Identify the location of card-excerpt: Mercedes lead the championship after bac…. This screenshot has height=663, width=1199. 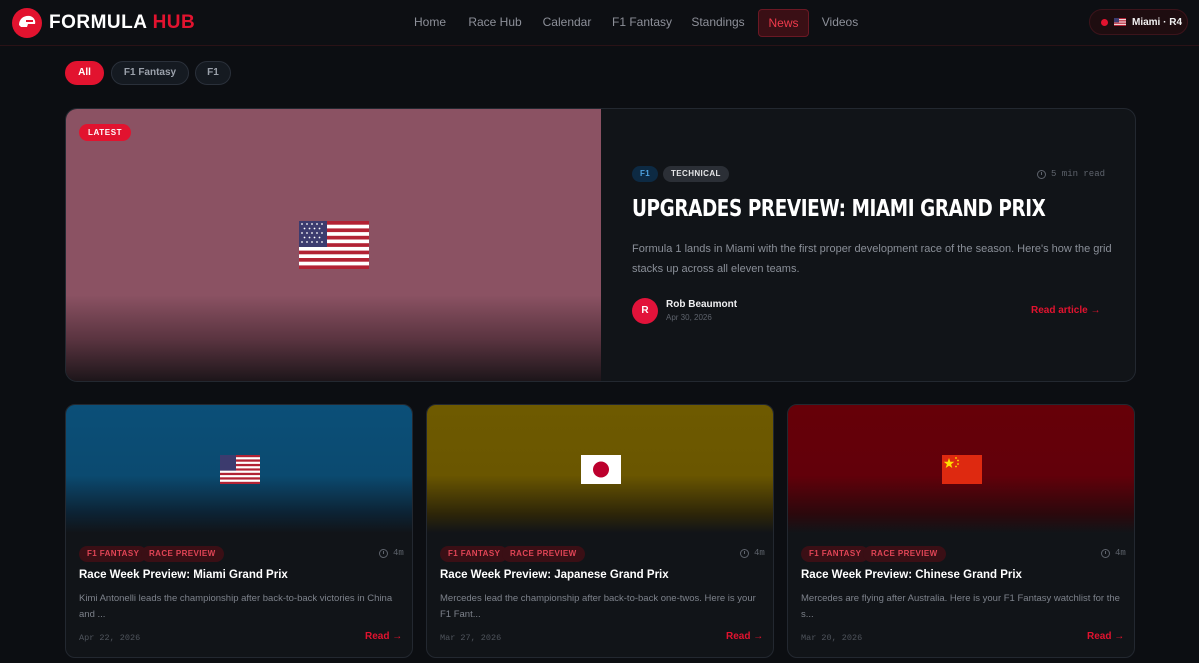
(598, 606).